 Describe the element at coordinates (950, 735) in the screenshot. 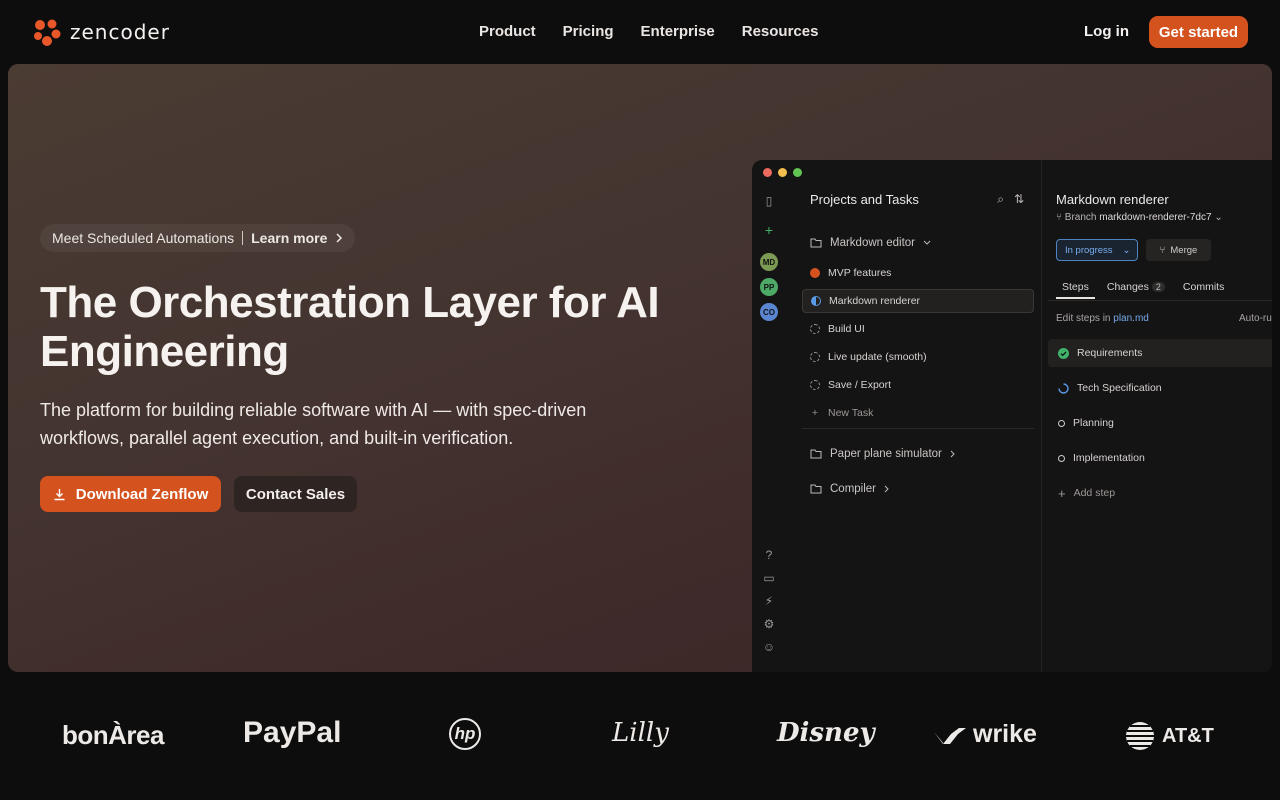

I see `wrike-check-icon` at that location.